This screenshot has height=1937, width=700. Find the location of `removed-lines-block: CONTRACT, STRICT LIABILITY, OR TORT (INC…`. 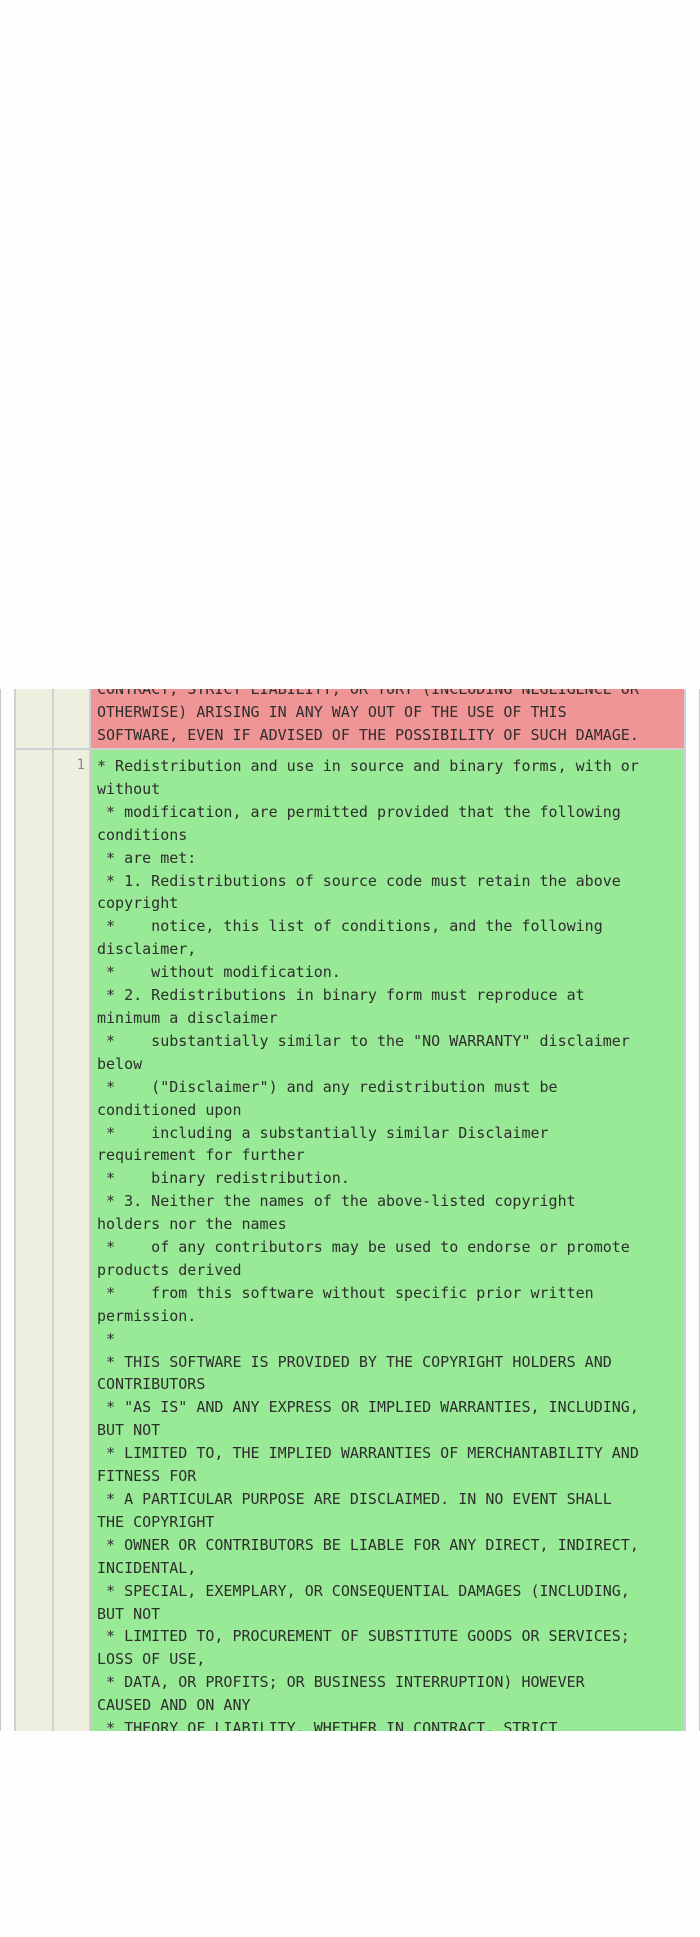

removed-lines-block: CONTRACT, STRICT LIABILITY, OR TORT (INC… is located at coordinates (387, 718).